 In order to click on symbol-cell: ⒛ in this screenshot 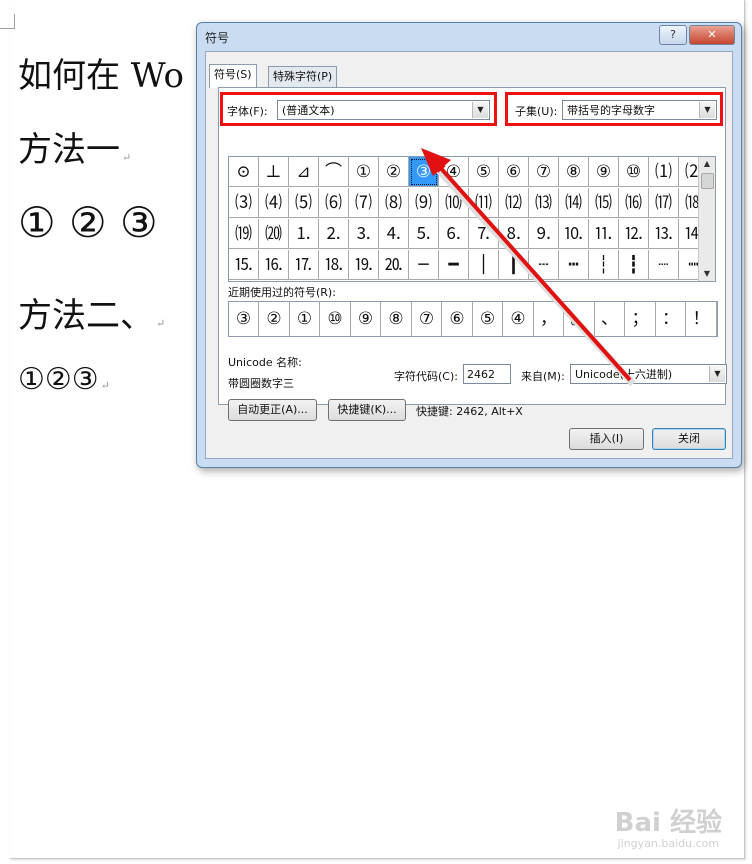, I will do `click(394, 265)`.